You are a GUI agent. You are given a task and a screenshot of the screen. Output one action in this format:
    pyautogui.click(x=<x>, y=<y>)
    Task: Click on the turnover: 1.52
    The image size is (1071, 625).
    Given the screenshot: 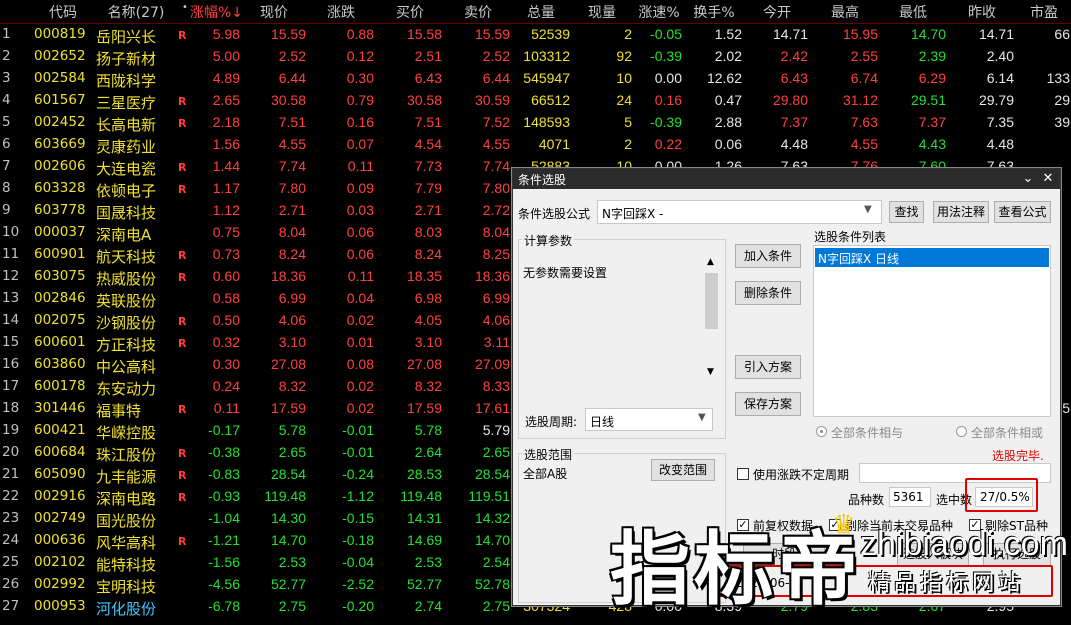 What is the action you would take?
    pyautogui.click(x=728, y=34)
    